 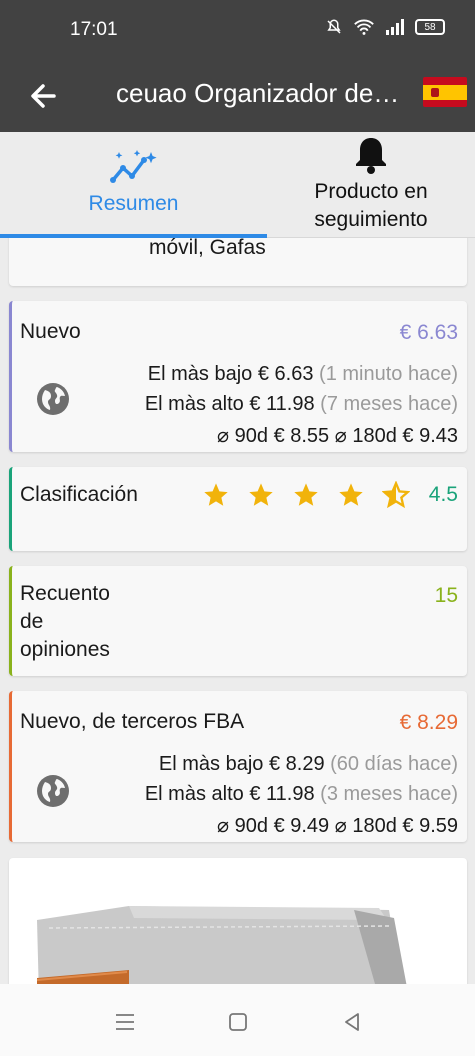 I want to click on rating-title: Clasificación, so click(x=79, y=494).